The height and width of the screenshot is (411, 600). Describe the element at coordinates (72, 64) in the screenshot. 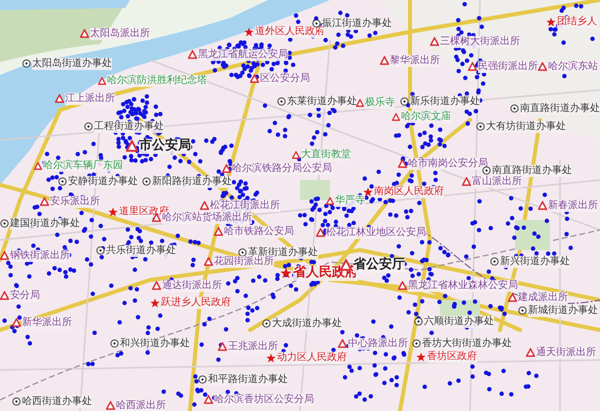

I see `place-label: 太阳岛街道办事处` at that location.